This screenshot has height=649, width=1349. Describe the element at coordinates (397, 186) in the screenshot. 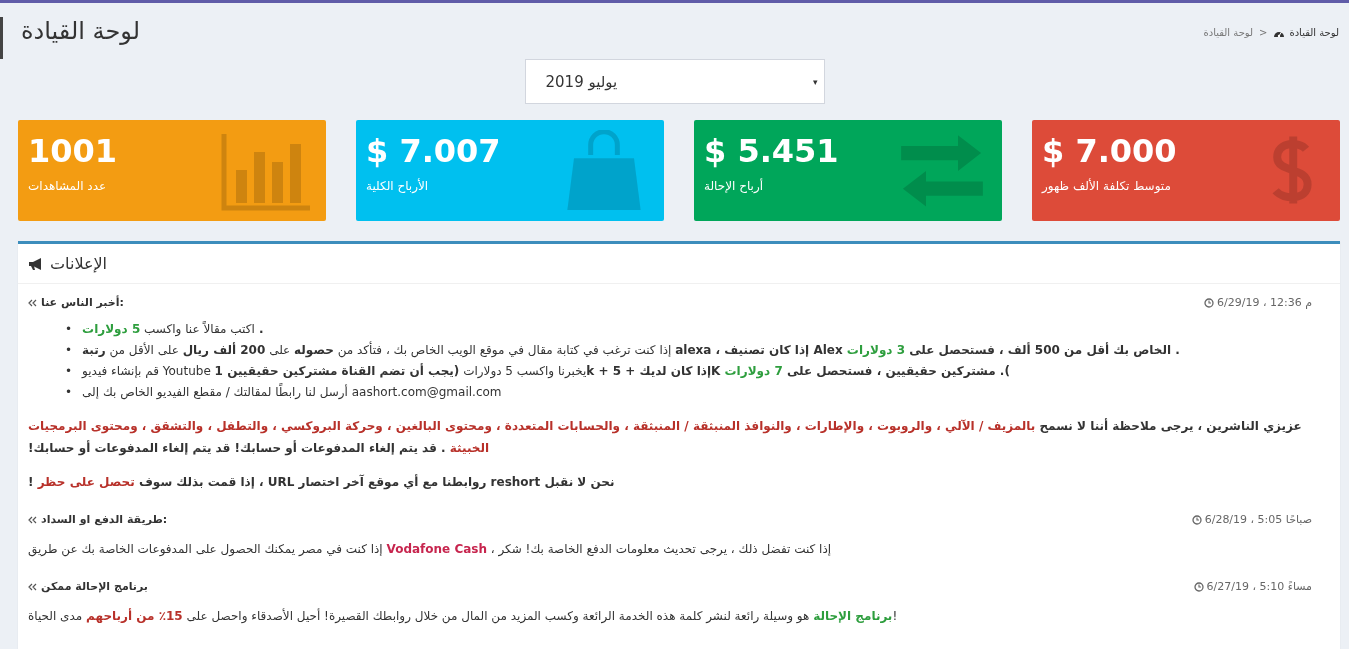

I see `stat-label: الأرباح الكلية` at that location.